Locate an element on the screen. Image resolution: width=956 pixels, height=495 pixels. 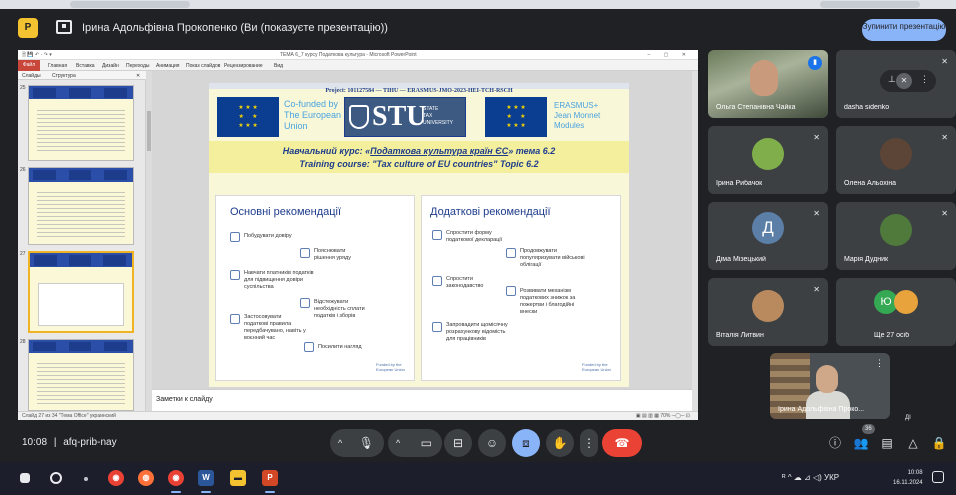
raise-hand-button: ✋ is located at coordinates (560, 443).